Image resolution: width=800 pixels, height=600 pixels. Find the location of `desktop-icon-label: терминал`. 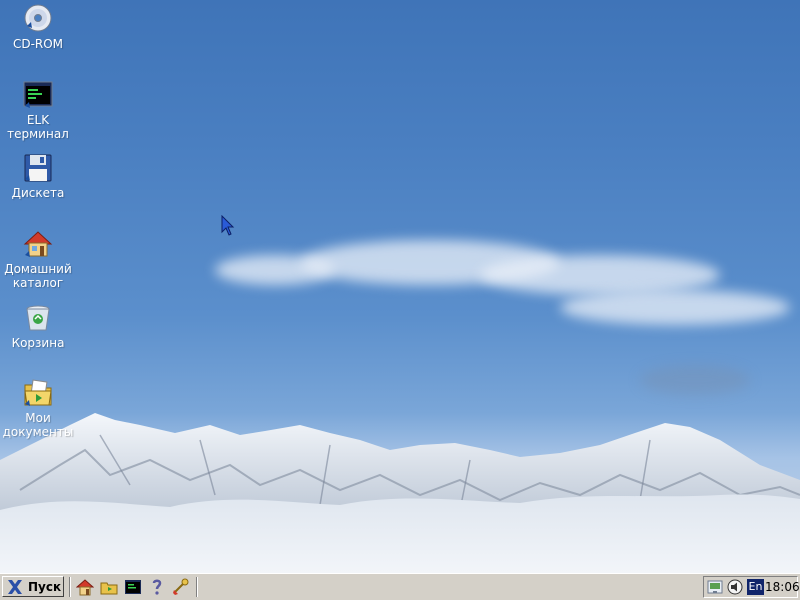

desktop-icon-label: терминал is located at coordinates (38, 134).